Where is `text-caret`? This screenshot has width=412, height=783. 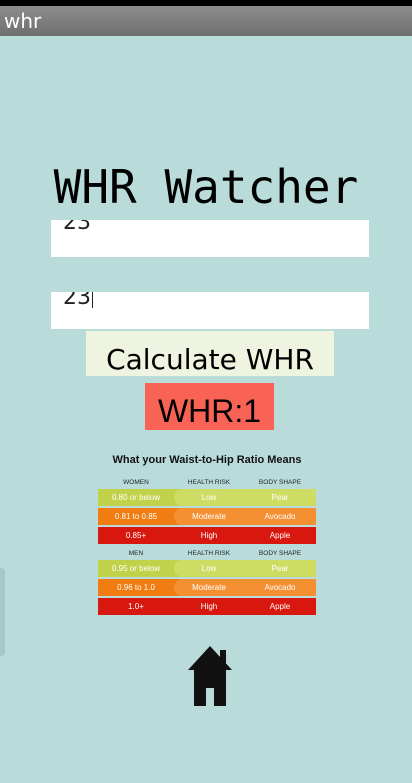 text-caret is located at coordinates (92, 300).